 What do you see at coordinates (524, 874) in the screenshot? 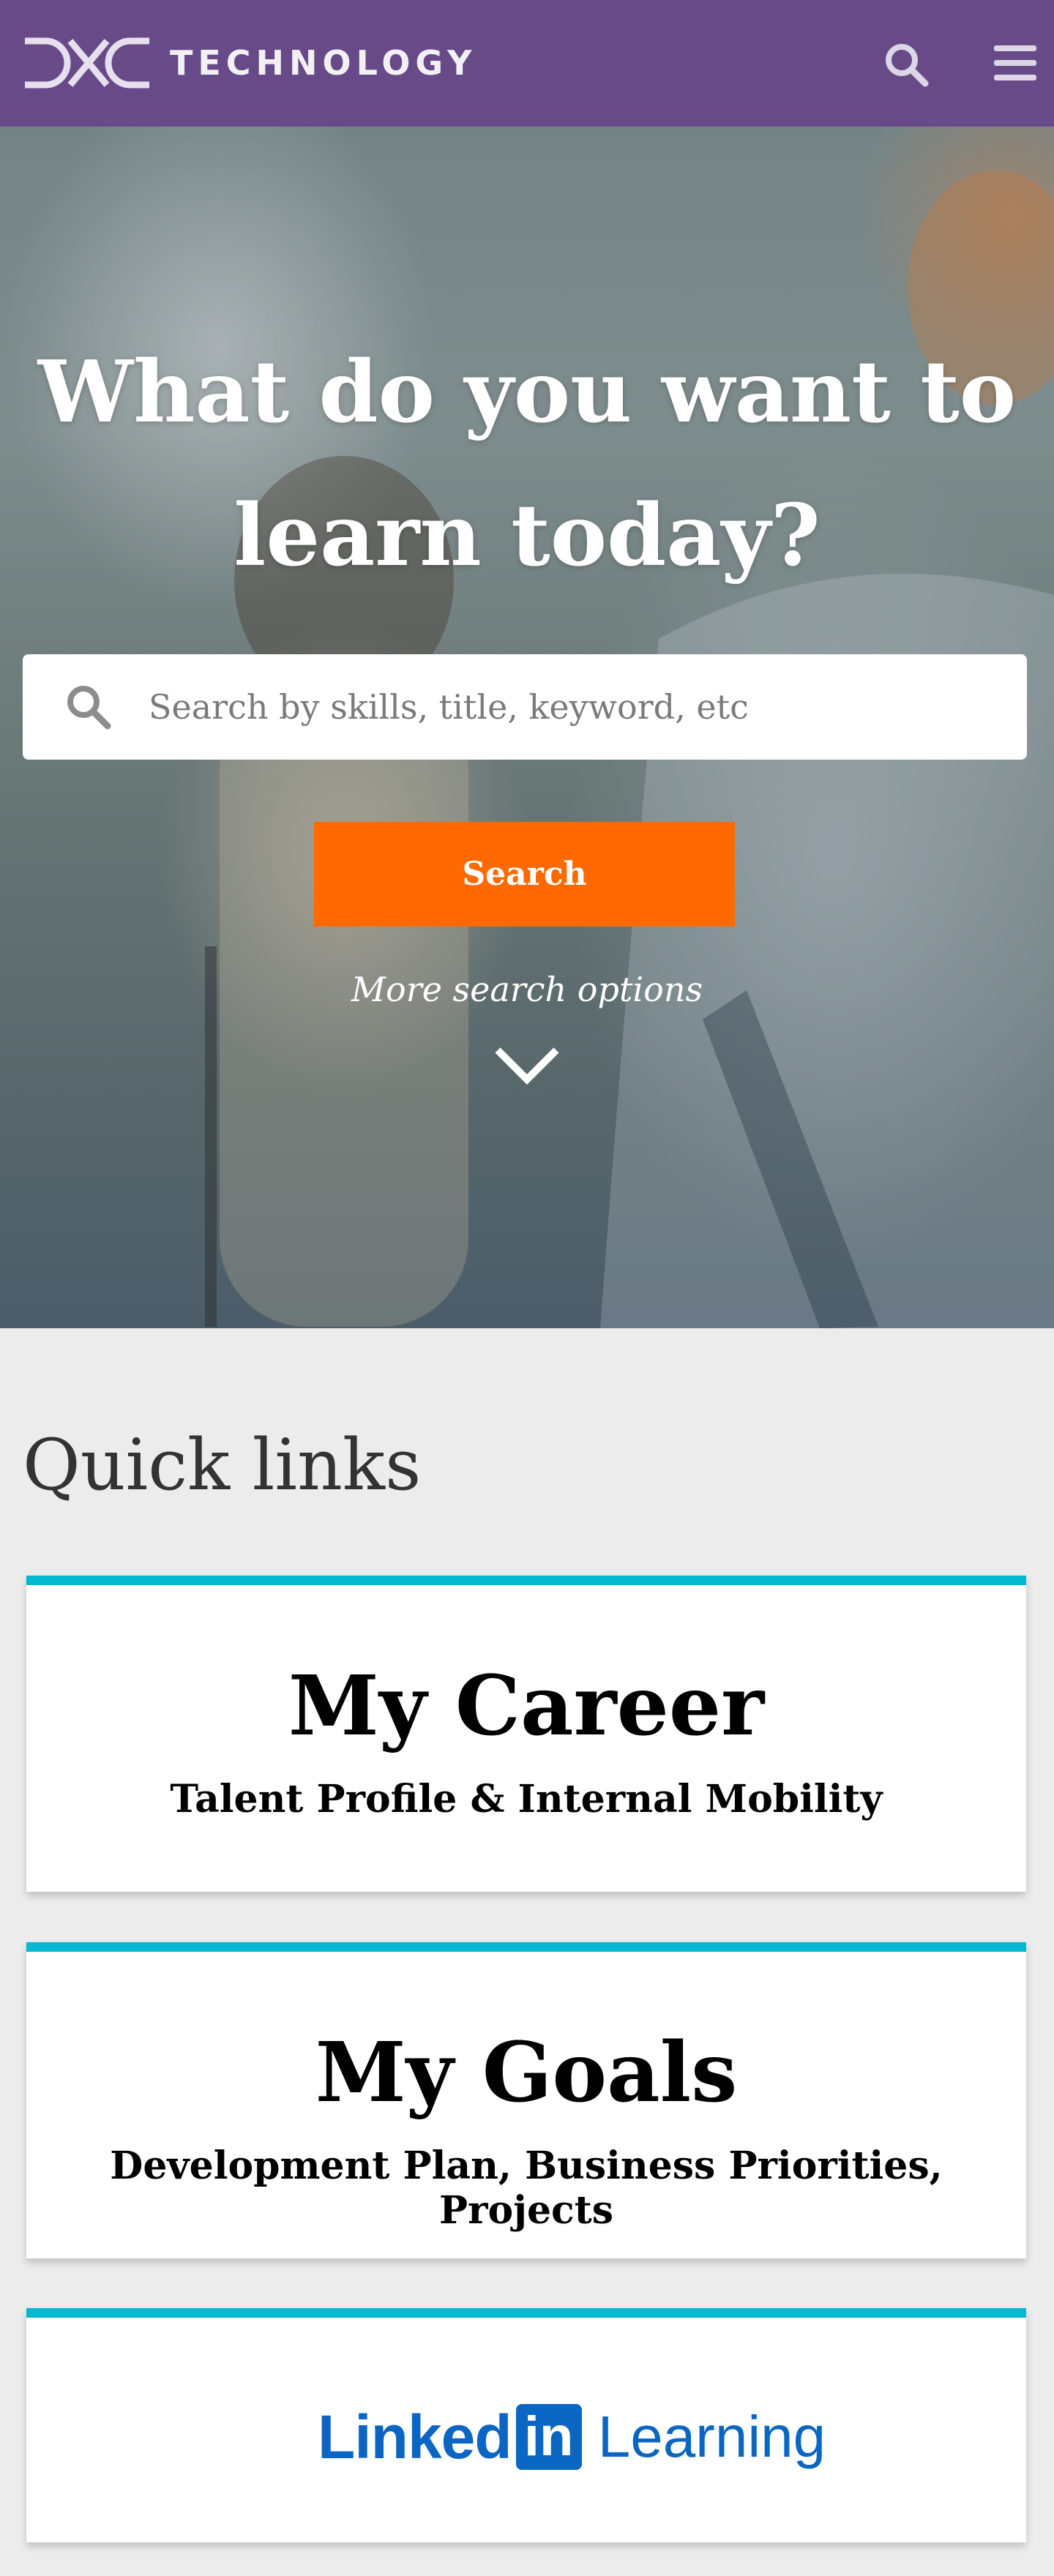
I see `search-button: Search` at bounding box center [524, 874].